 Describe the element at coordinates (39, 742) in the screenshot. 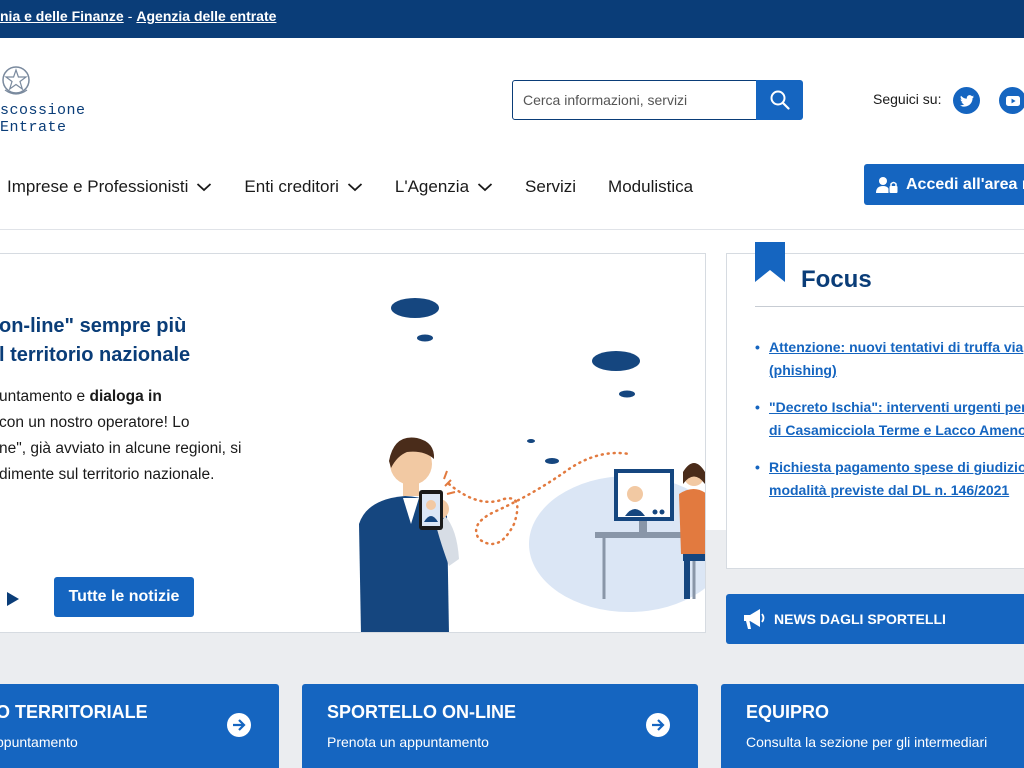

I see `card-subtitle: ppuntamento` at that location.